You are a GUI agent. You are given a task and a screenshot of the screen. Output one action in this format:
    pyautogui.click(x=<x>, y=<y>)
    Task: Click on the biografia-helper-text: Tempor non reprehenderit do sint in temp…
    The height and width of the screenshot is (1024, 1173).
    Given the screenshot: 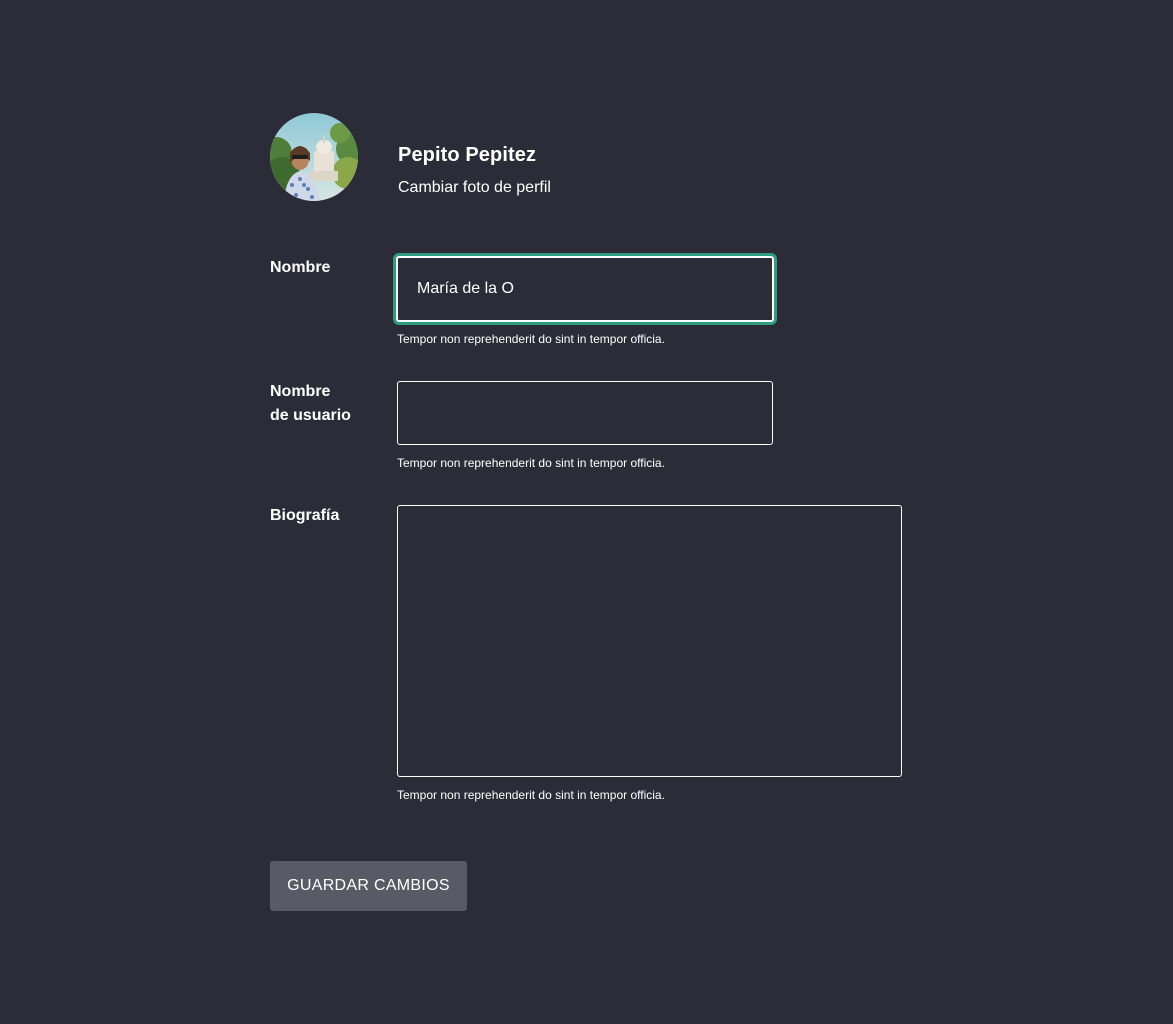 What is the action you would take?
    pyautogui.click(x=531, y=795)
    